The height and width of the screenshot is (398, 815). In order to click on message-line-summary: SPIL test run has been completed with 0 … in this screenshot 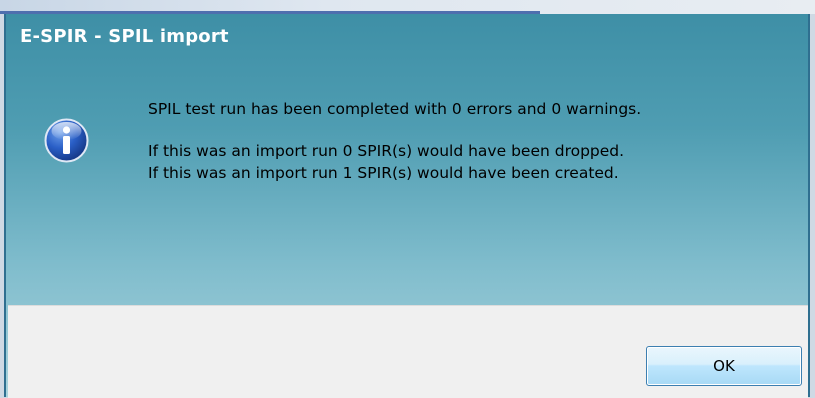, I will do `click(395, 109)`.